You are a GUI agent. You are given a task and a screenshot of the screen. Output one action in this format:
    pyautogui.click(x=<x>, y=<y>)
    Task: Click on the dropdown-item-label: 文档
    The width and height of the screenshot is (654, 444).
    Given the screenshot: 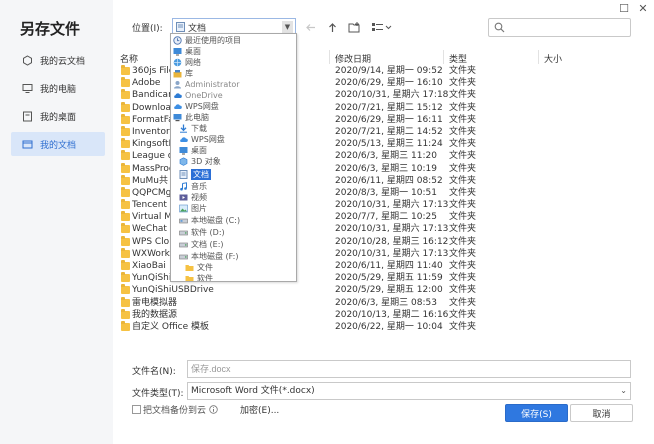 What is the action you would take?
    pyautogui.click(x=201, y=174)
    